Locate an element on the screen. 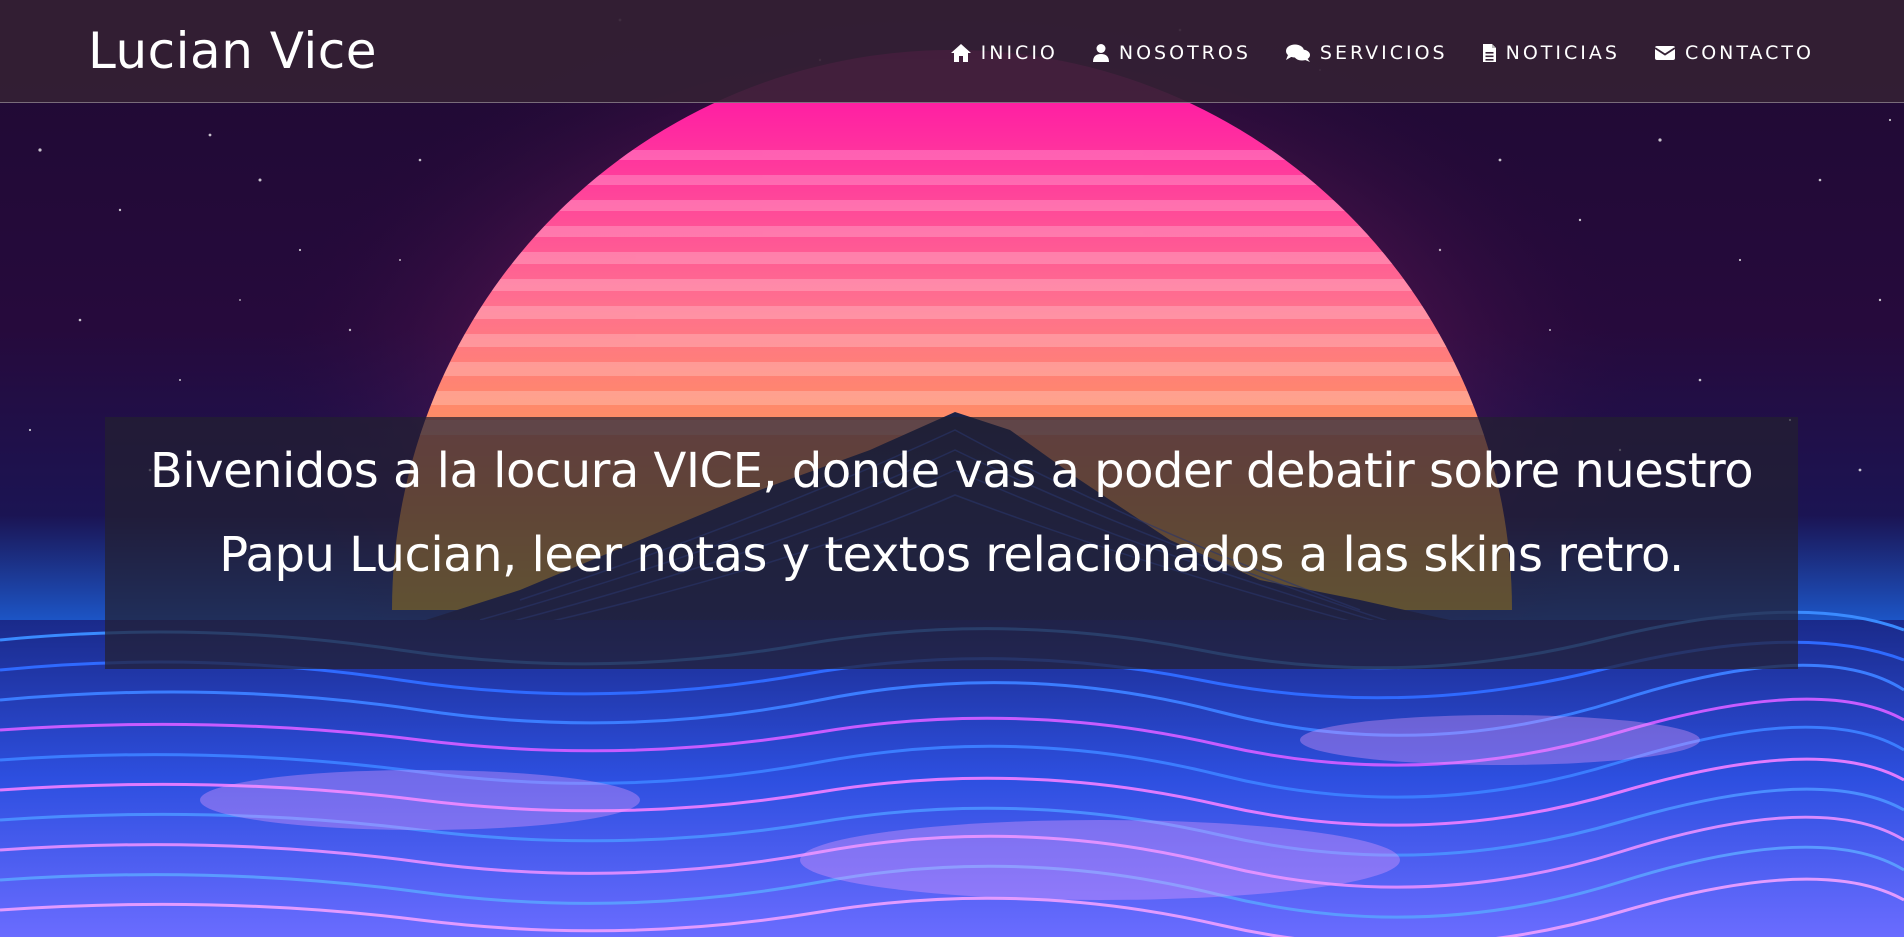  nav-item-label: SERVICIOS is located at coordinates (1383, 53).